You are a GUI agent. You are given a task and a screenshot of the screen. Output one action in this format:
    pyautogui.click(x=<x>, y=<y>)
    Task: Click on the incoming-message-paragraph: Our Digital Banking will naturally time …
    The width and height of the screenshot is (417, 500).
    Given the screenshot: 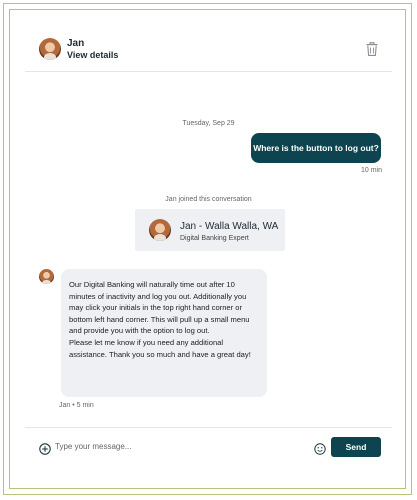 What is the action you would take?
    pyautogui.click(x=159, y=308)
    